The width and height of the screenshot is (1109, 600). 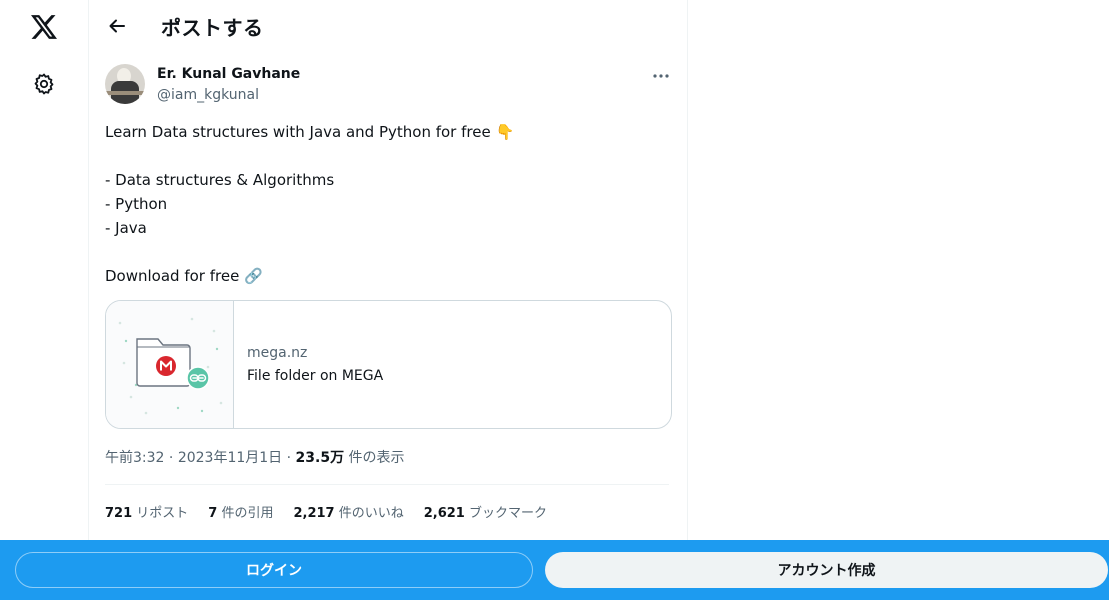 What do you see at coordinates (374, 458) in the screenshot?
I see `view-label: 件の表示` at bounding box center [374, 458].